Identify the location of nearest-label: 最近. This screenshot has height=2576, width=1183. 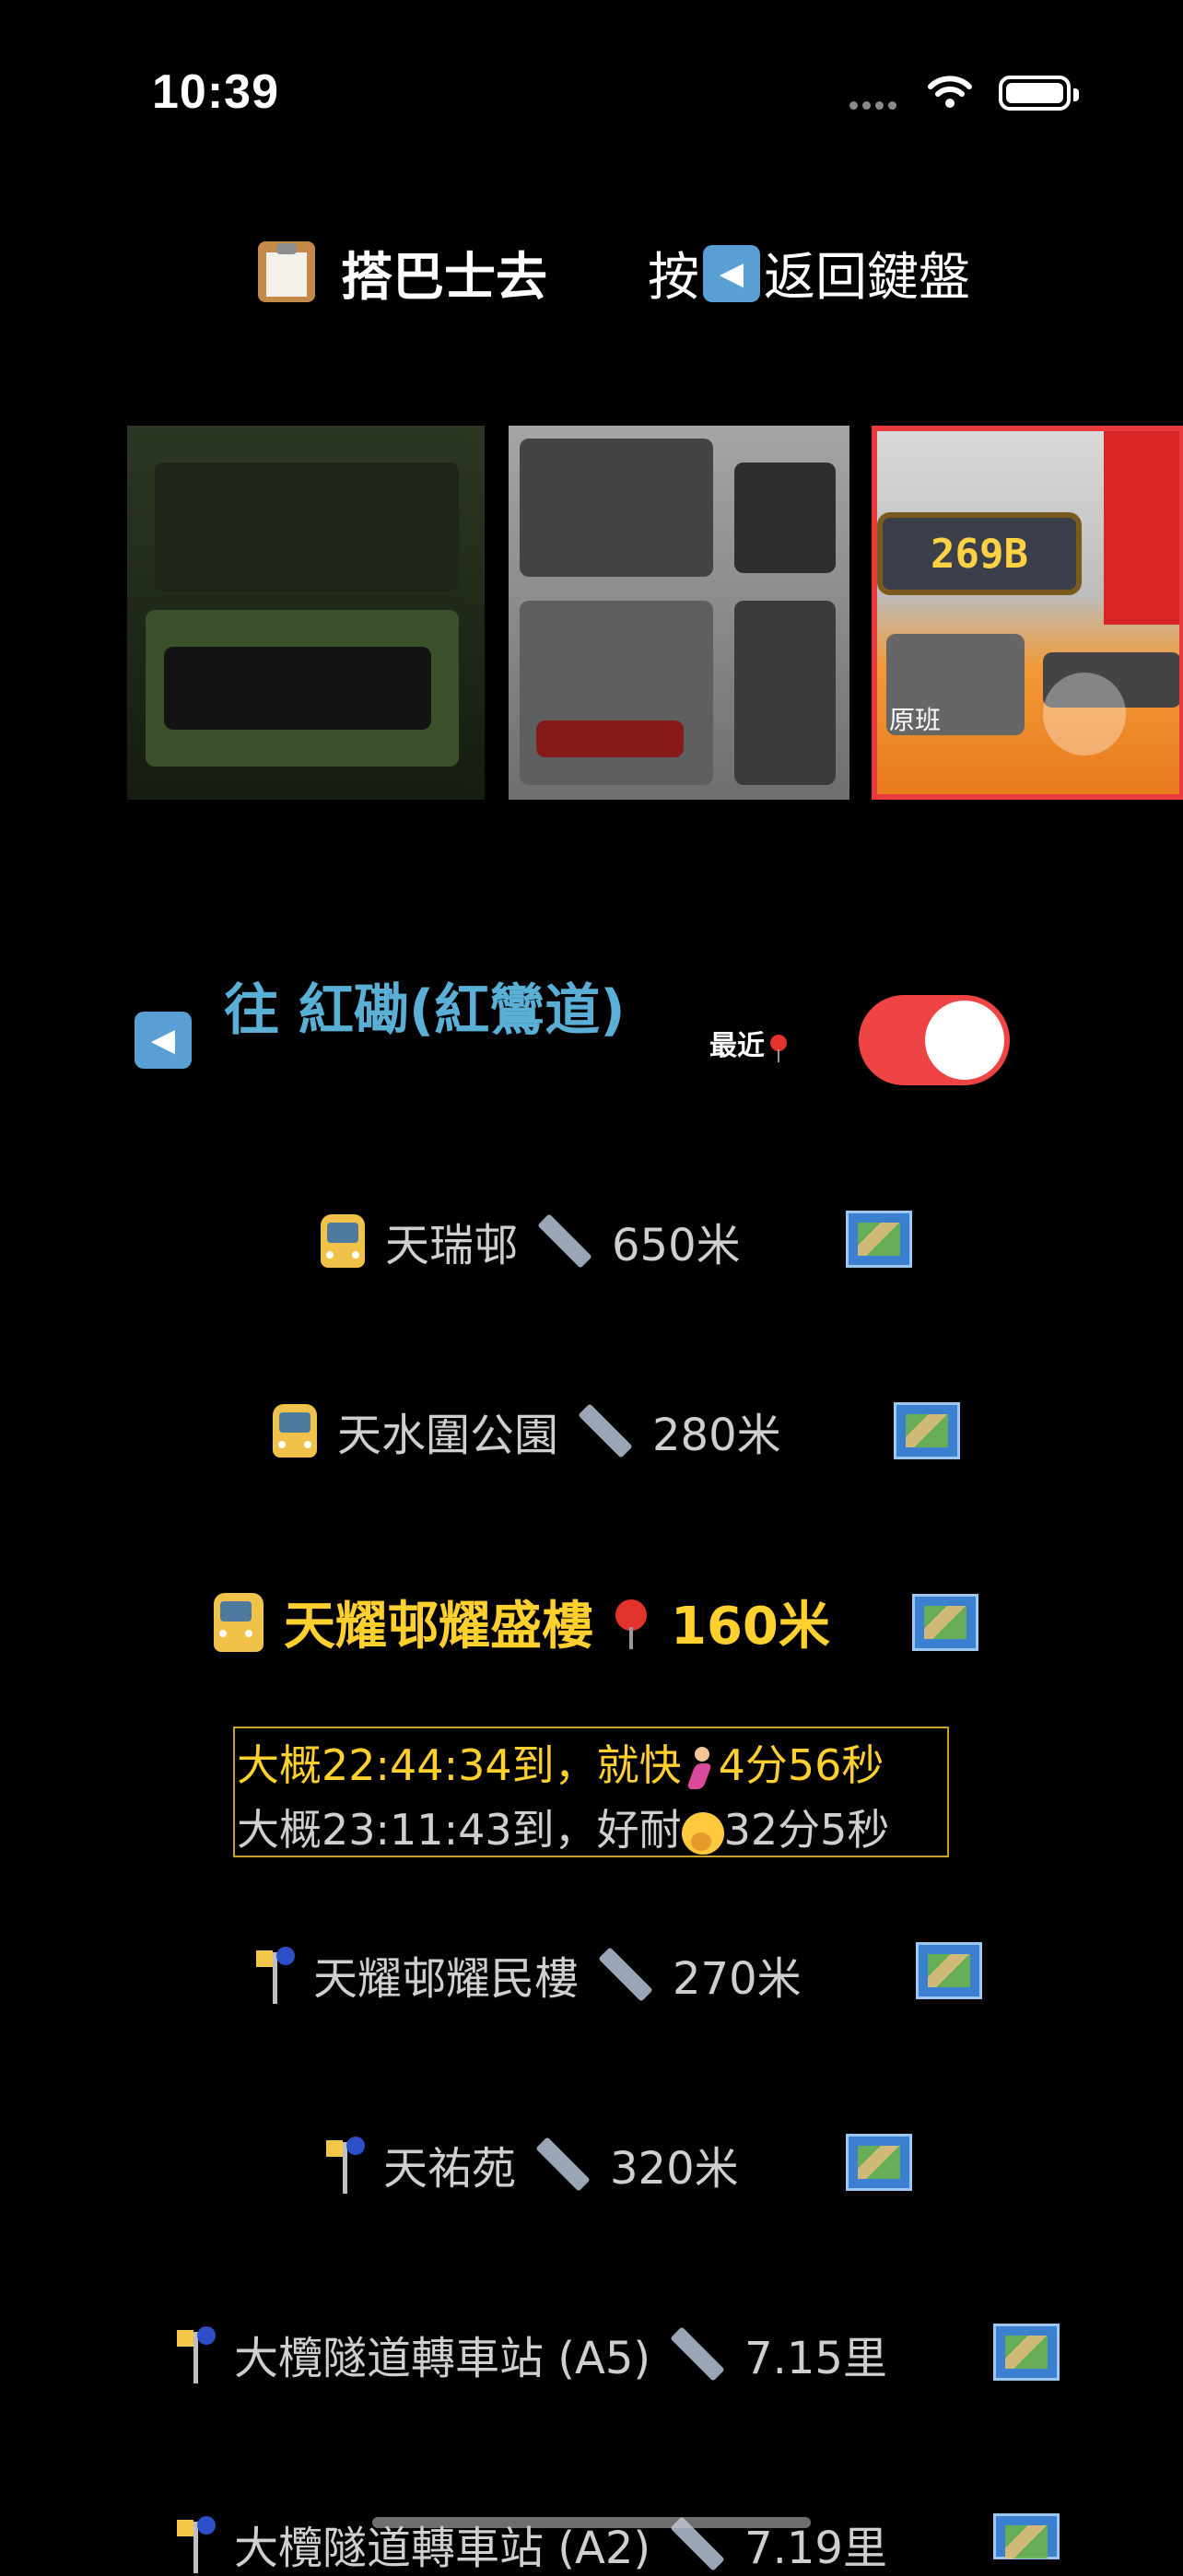
(748, 1043).